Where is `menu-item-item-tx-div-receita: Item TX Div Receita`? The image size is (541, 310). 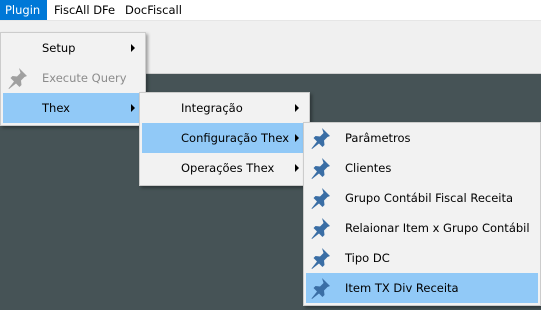
menu-item-item-tx-div-receita: Item TX Div Receita is located at coordinates (422, 288).